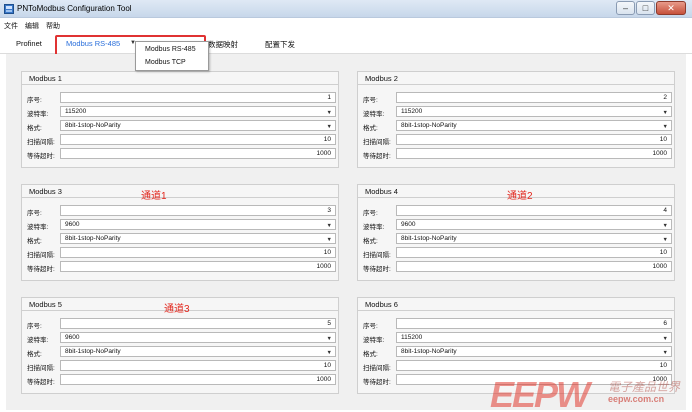 Image resolution: width=692 pixels, height=412 pixels. I want to click on tab-data-mapping: 数据映射, so click(223, 44).